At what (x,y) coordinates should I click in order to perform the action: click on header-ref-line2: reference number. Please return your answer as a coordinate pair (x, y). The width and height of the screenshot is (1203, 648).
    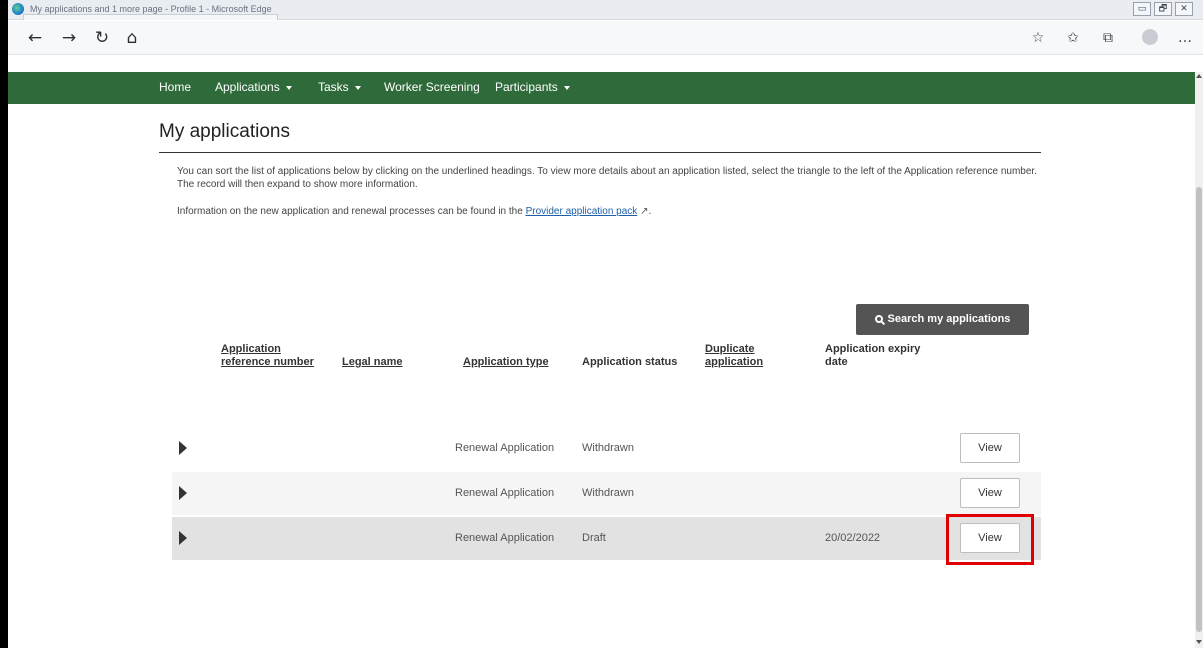
    Looking at the image, I should click on (267, 362).